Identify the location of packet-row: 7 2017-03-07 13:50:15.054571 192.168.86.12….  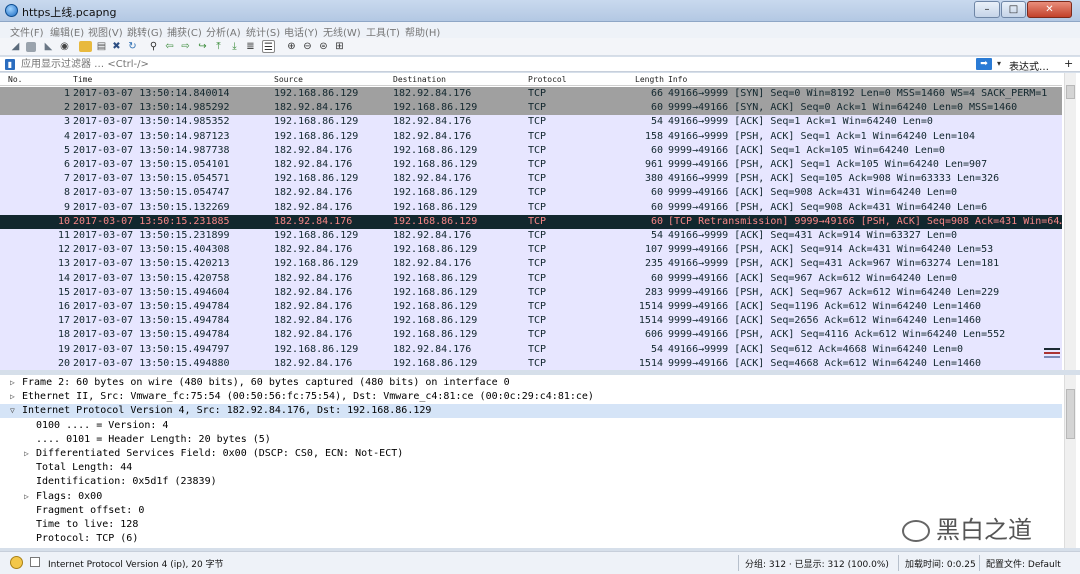
(531, 179).